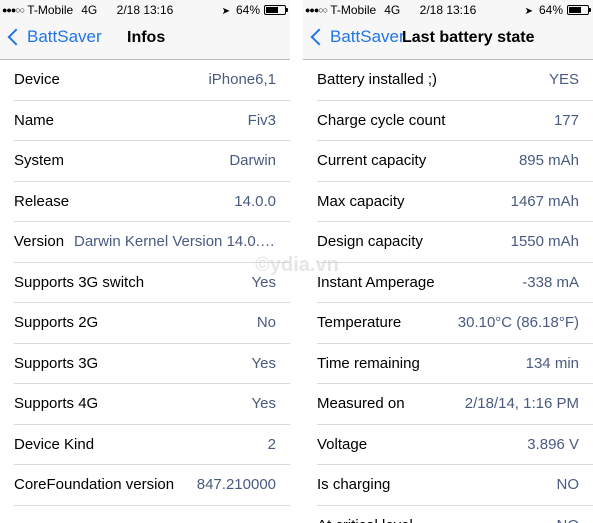  I want to click on row-value: 847.210000, so click(236, 484).